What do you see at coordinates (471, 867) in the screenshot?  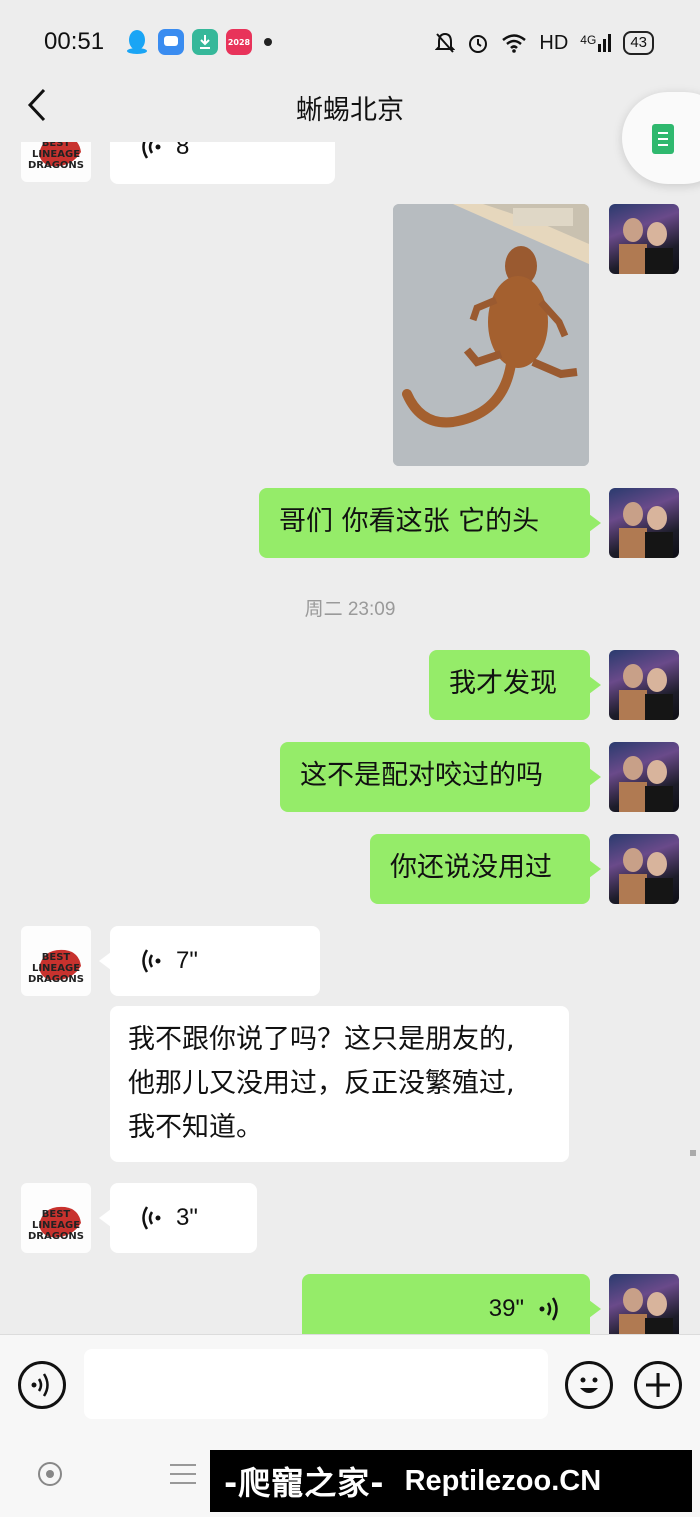 I see `message-text: 你还说没用过` at bounding box center [471, 867].